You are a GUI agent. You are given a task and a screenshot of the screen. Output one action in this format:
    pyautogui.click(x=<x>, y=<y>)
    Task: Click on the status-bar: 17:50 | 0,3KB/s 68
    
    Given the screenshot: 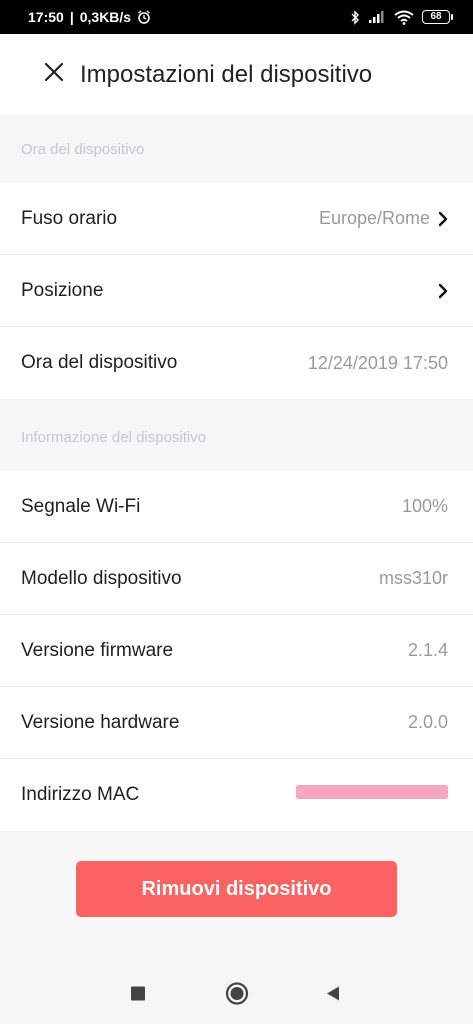 What is the action you would take?
    pyautogui.click(x=236, y=17)
    